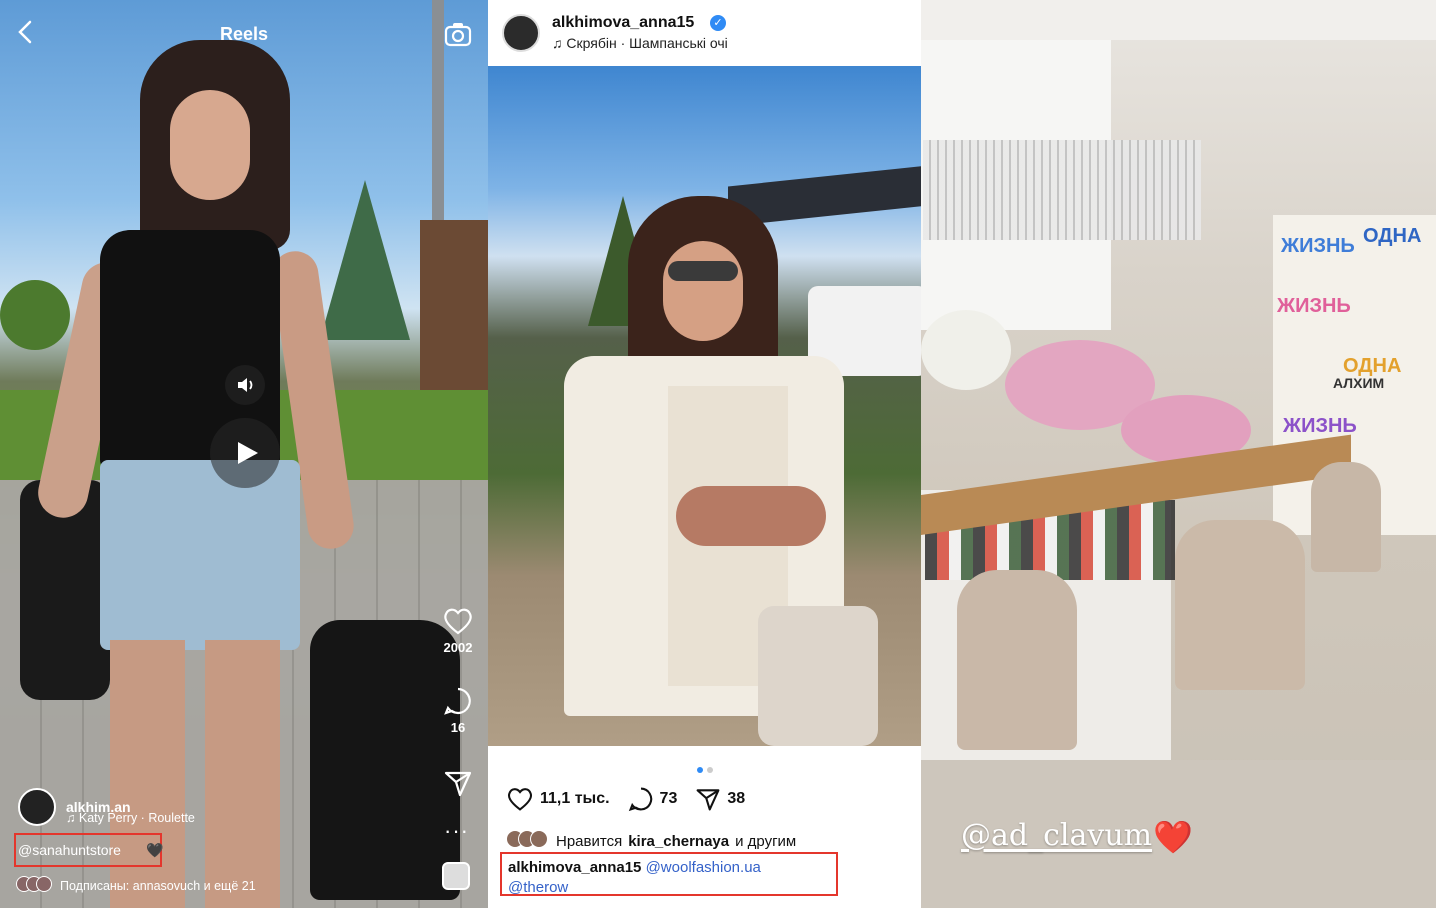  I want to click on bush, so click(35, 315).